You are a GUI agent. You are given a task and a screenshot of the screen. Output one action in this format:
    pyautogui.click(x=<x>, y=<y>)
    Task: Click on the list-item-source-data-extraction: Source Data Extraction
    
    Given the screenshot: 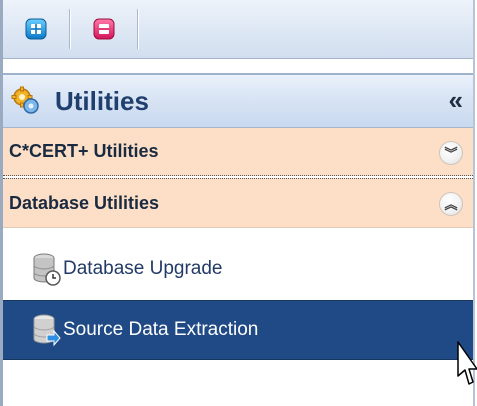 What is the action you would take?
    pyautogui.click(x=238, y=330)
    